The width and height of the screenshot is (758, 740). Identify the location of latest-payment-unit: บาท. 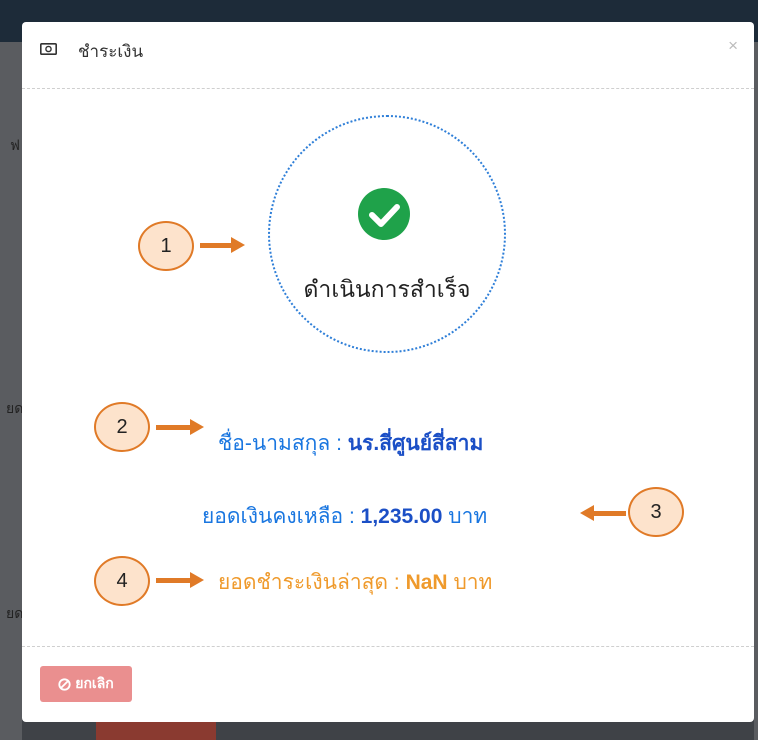
(473, 582).